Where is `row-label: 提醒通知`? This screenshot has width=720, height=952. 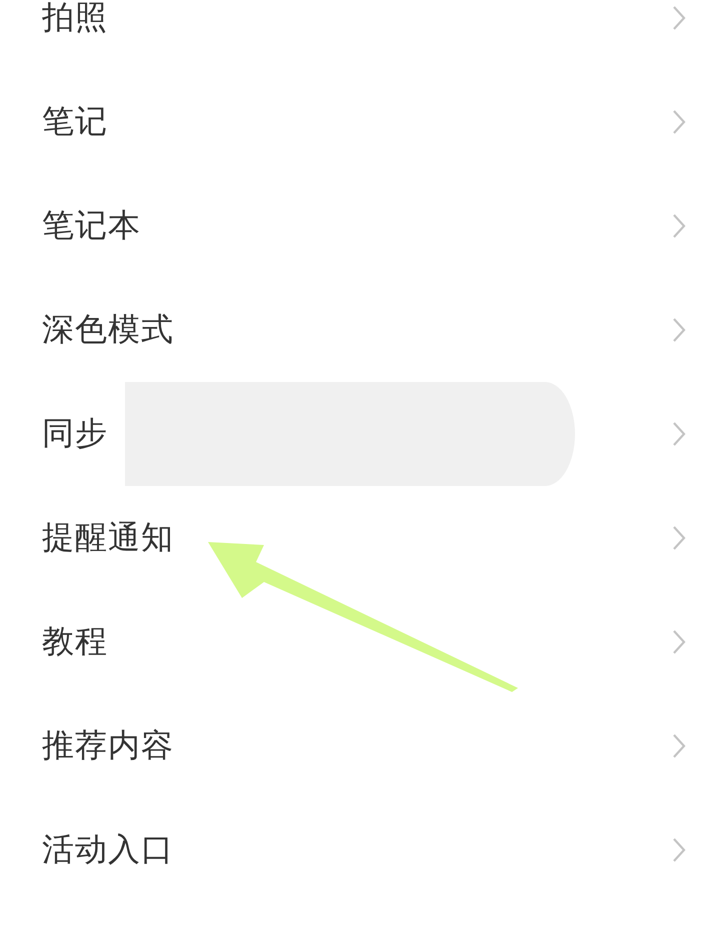
row-label: 提醒通知 is located at coordinates (108, 537).